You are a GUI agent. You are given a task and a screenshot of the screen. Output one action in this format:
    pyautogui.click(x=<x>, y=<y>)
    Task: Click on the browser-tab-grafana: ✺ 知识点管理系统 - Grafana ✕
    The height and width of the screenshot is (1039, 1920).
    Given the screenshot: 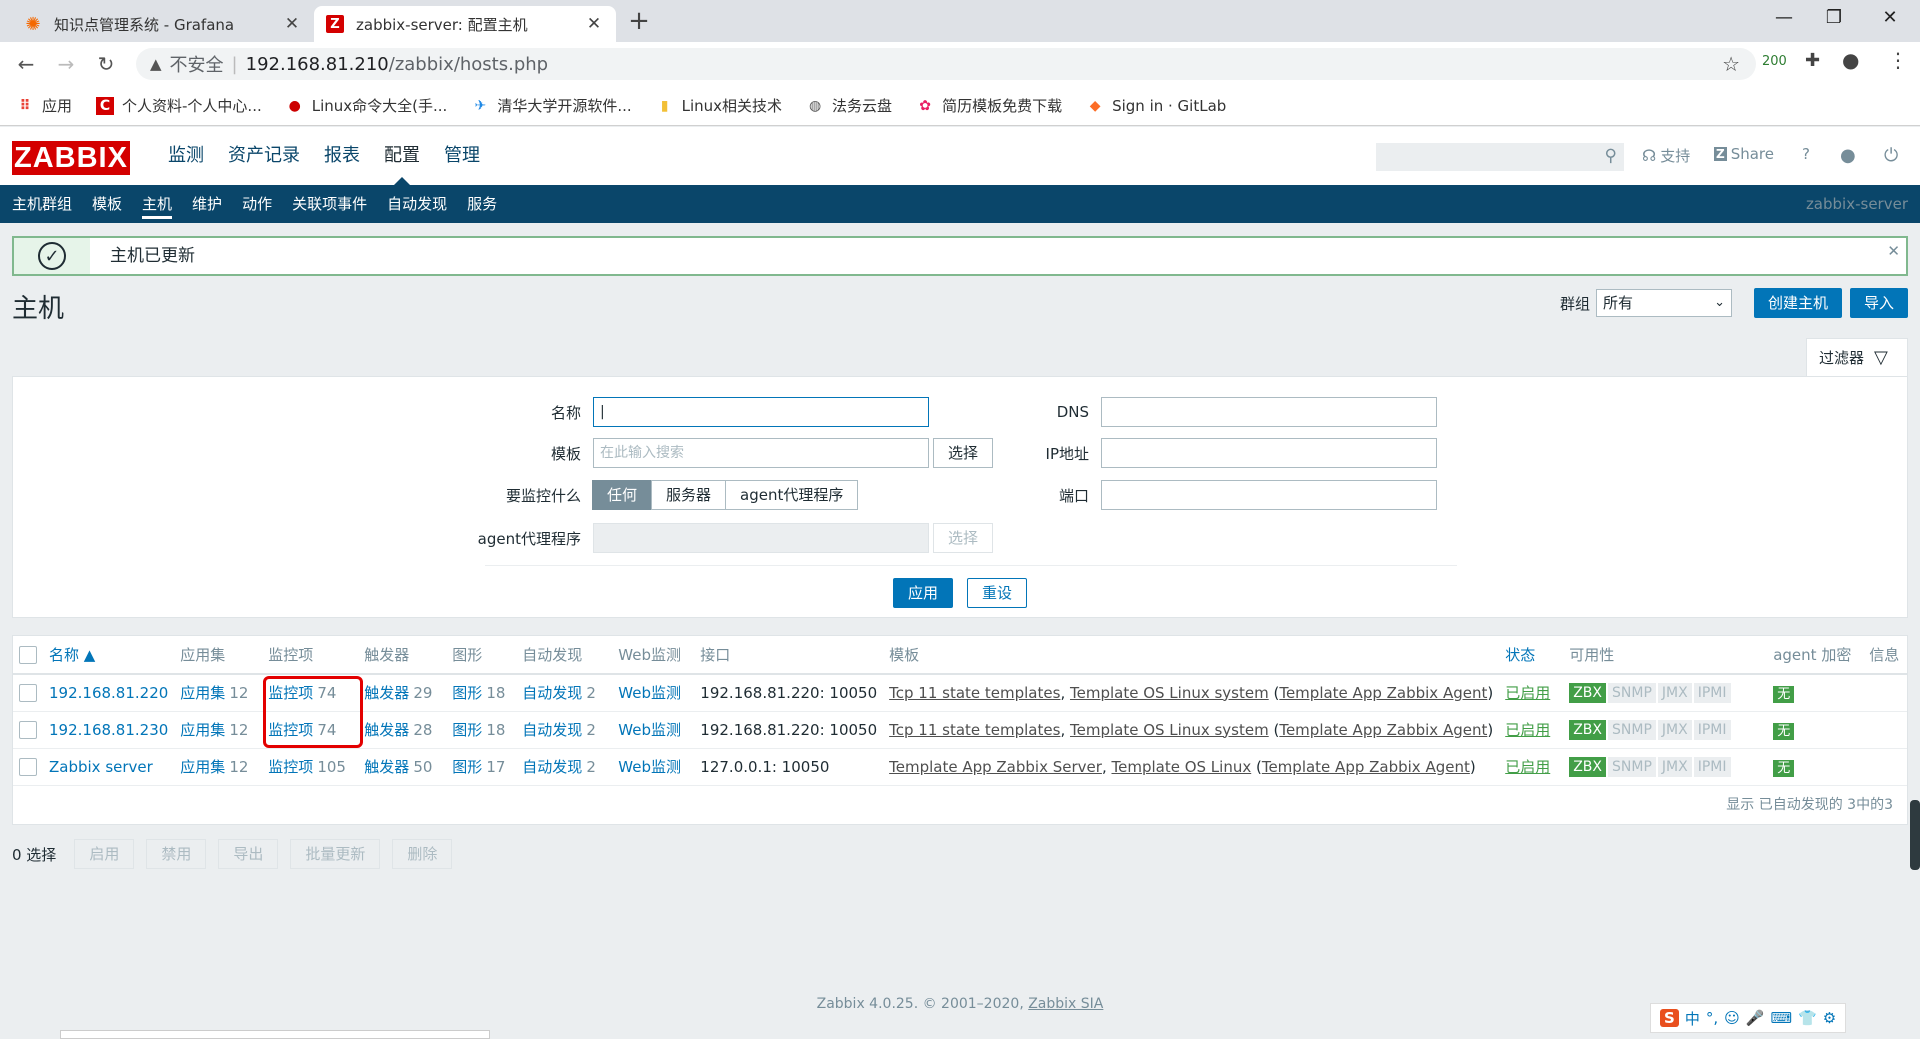 What is the action you would take?
    pyautogui.click(x=163, y=24)
    